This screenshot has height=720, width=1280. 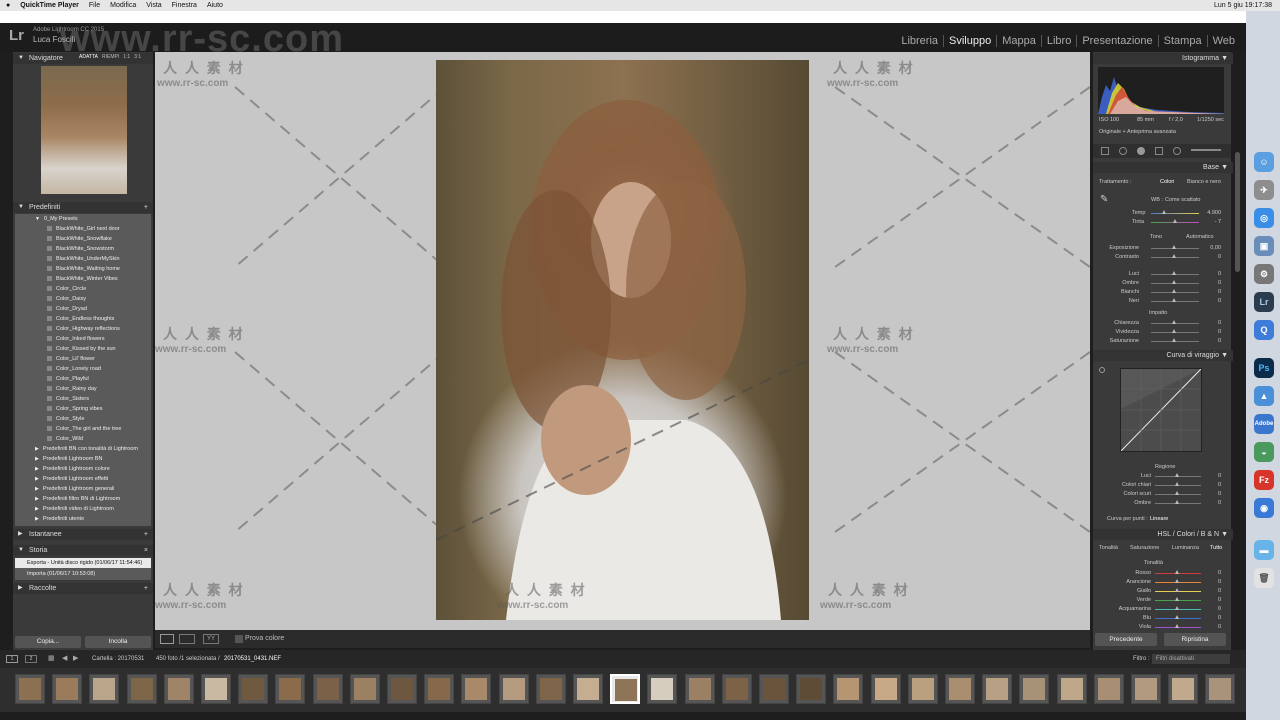 What do you see at coordinates (118, 659) in the screenshot?
I see `folder-label: Cartella : 20170531` at bounding box center [118, 659].